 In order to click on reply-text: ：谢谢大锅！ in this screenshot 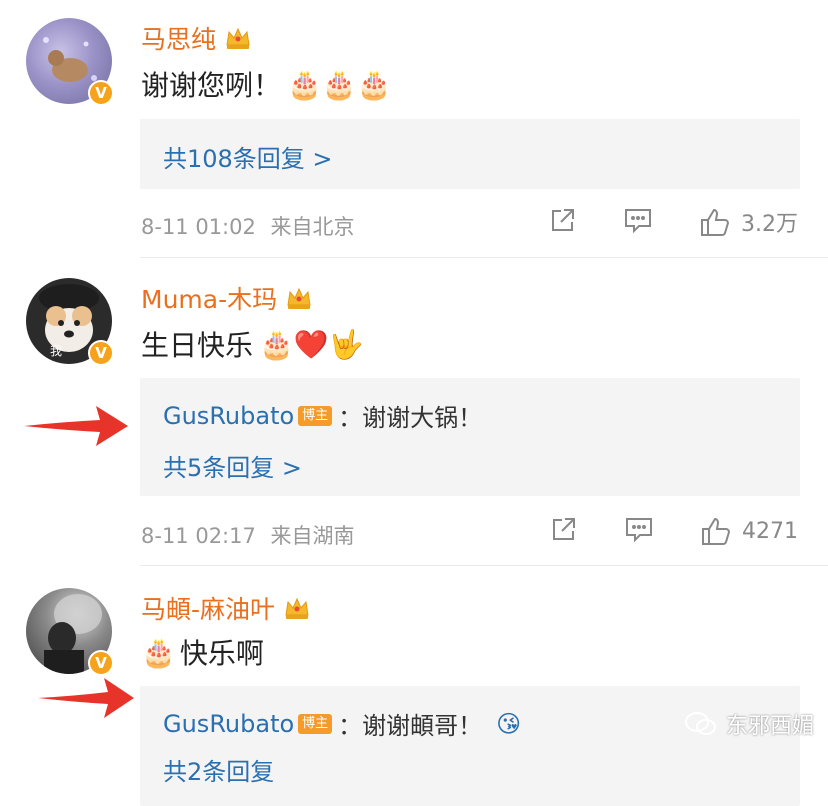, I will do `click(410, 418)`.